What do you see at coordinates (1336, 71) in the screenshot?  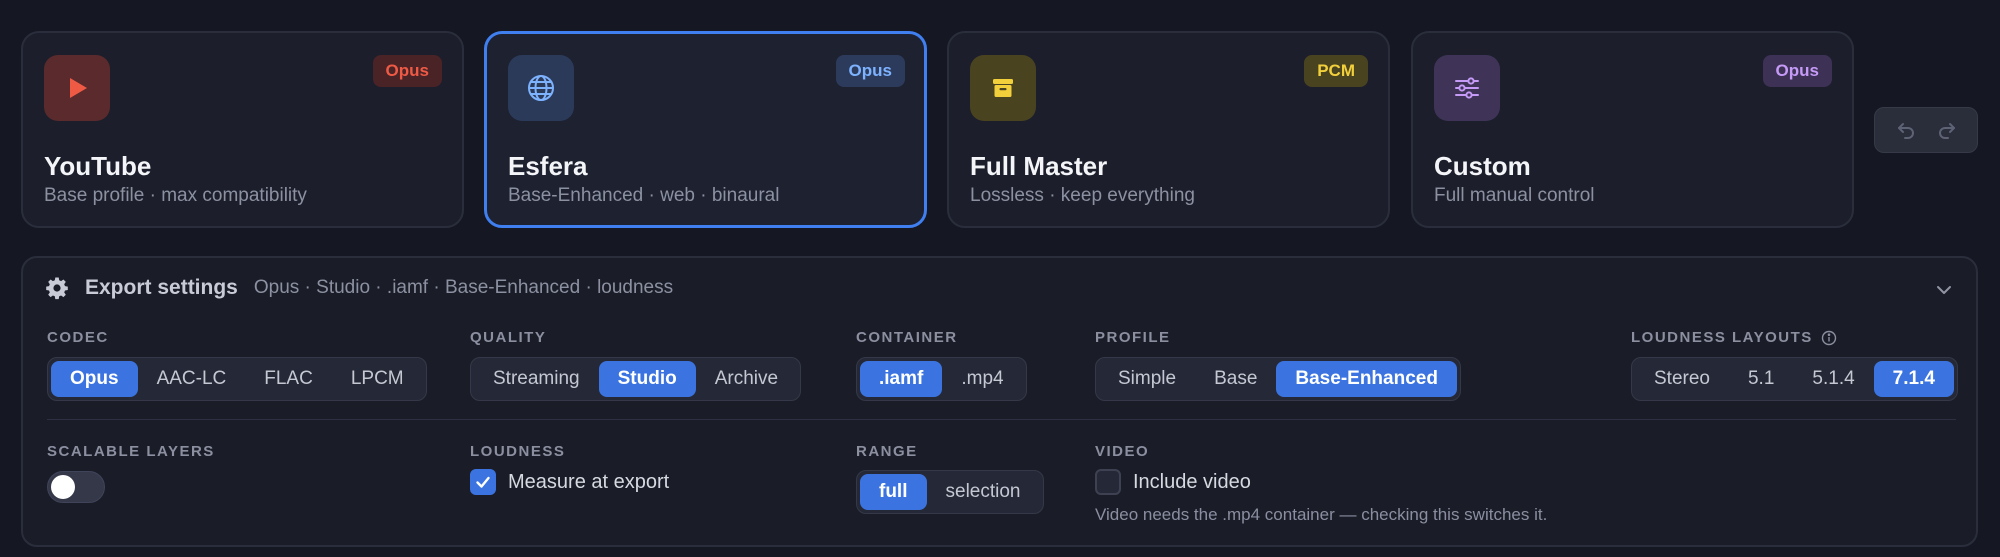 I see `codec-badge: PCM` at bounding box center [1336, 71].